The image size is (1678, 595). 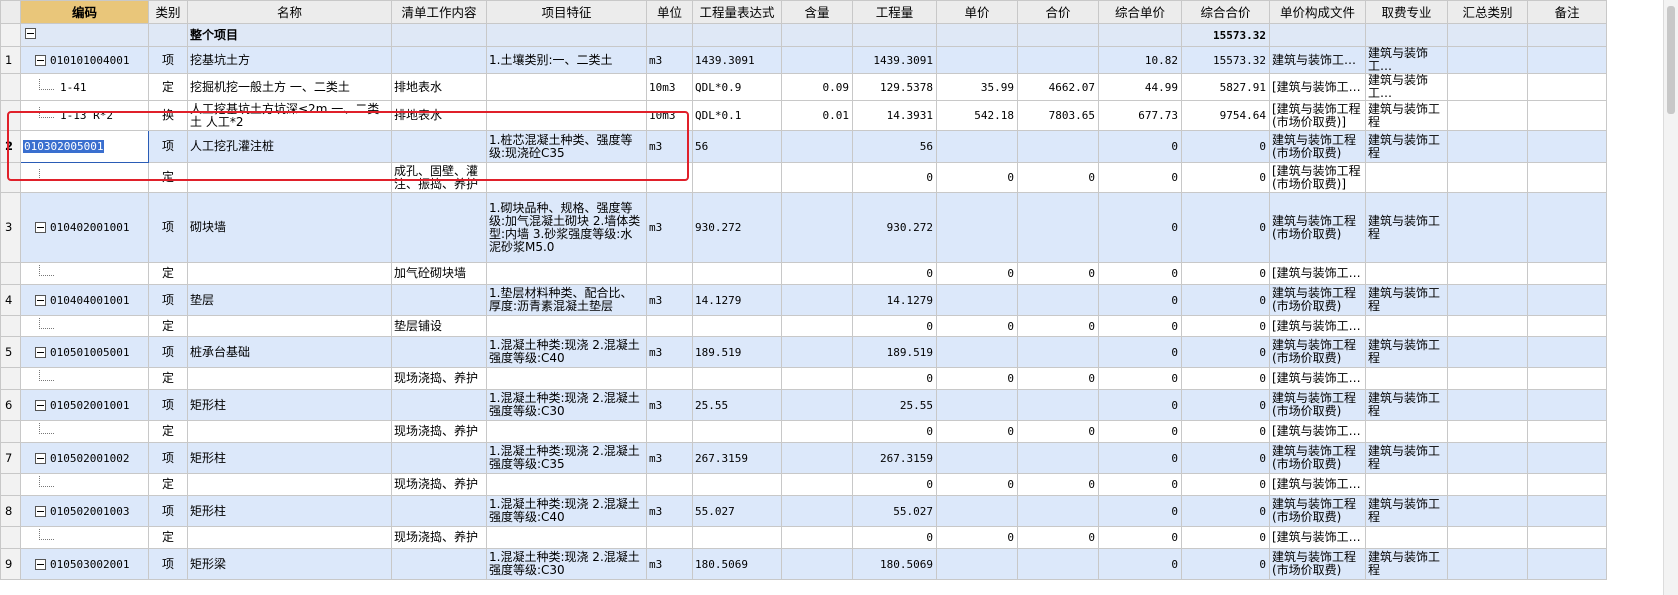 I want to click on column-header-name: 名称, so click(x=289, y=12).